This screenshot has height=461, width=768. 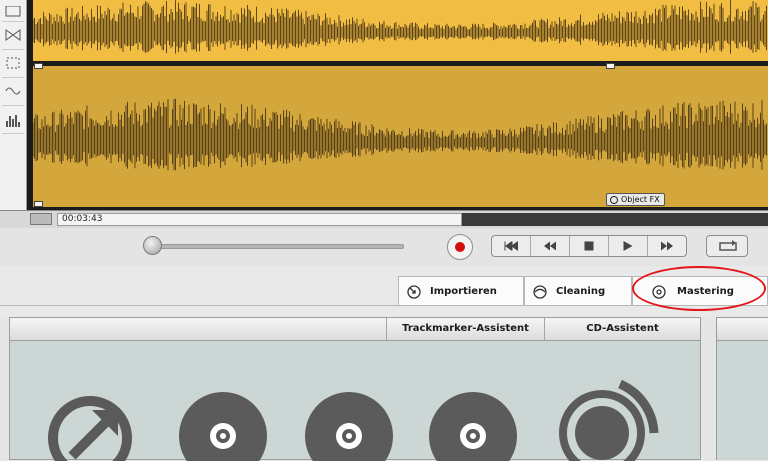 I want to click on waveform-handle-left, so click(x=38, y=66).